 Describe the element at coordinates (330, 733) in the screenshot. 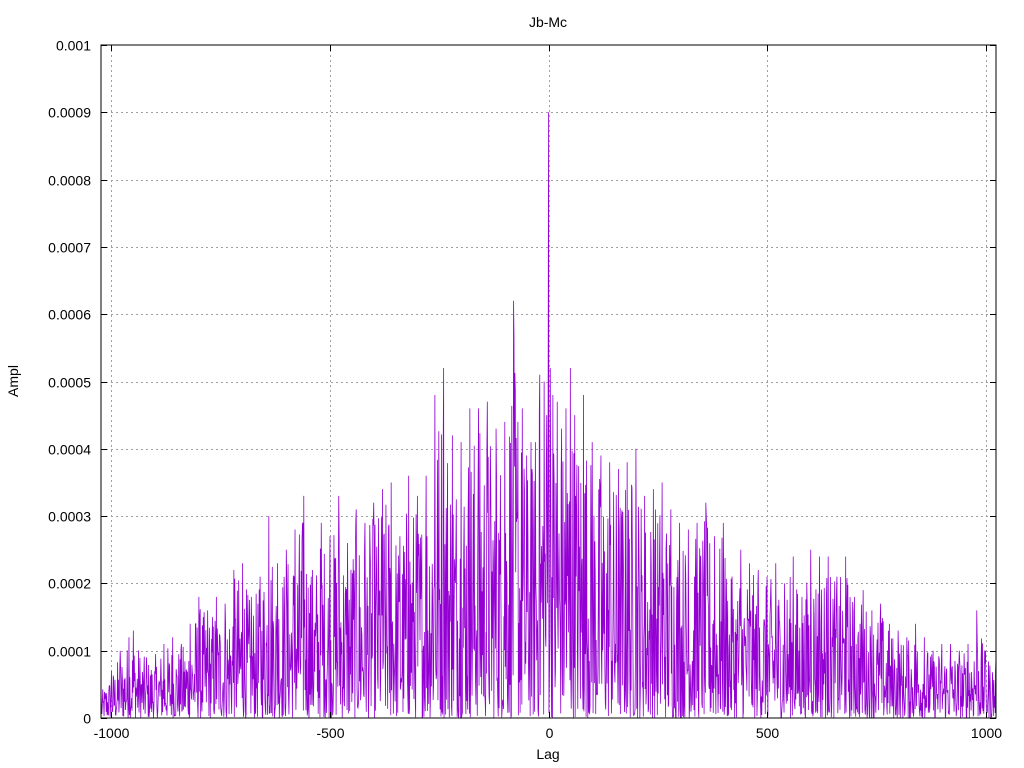

I see `x-tick-label: -500` at that location.